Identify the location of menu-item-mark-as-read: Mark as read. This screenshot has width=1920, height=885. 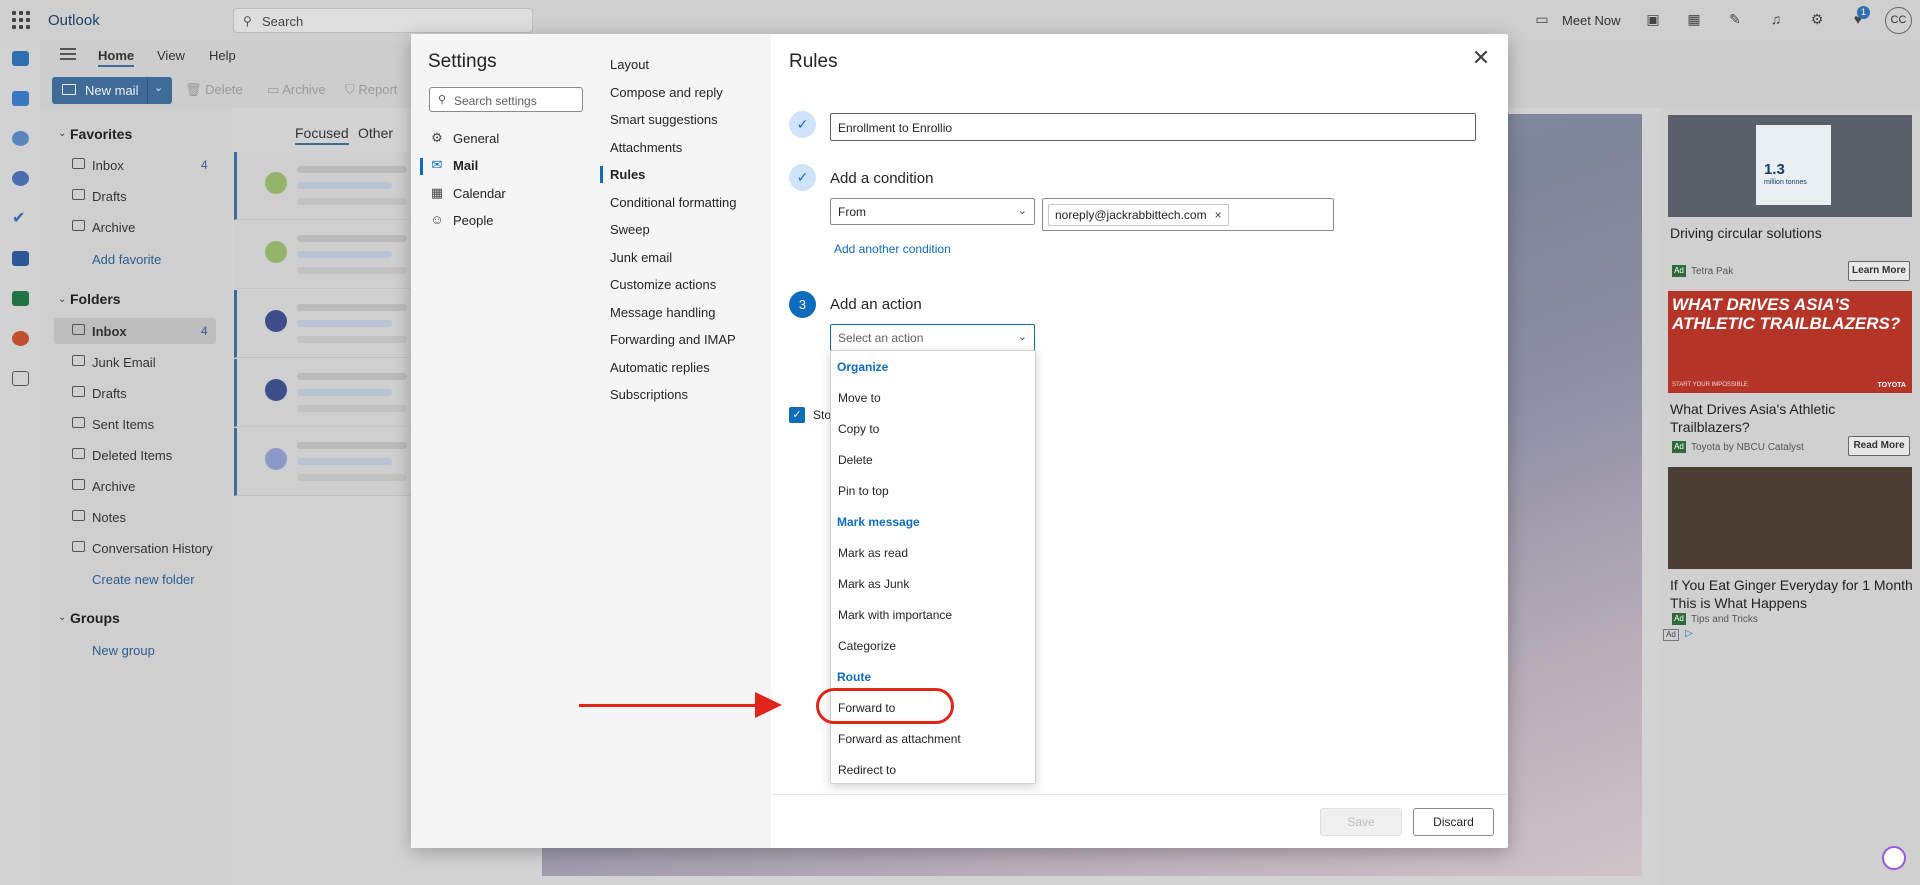
(873, 553).